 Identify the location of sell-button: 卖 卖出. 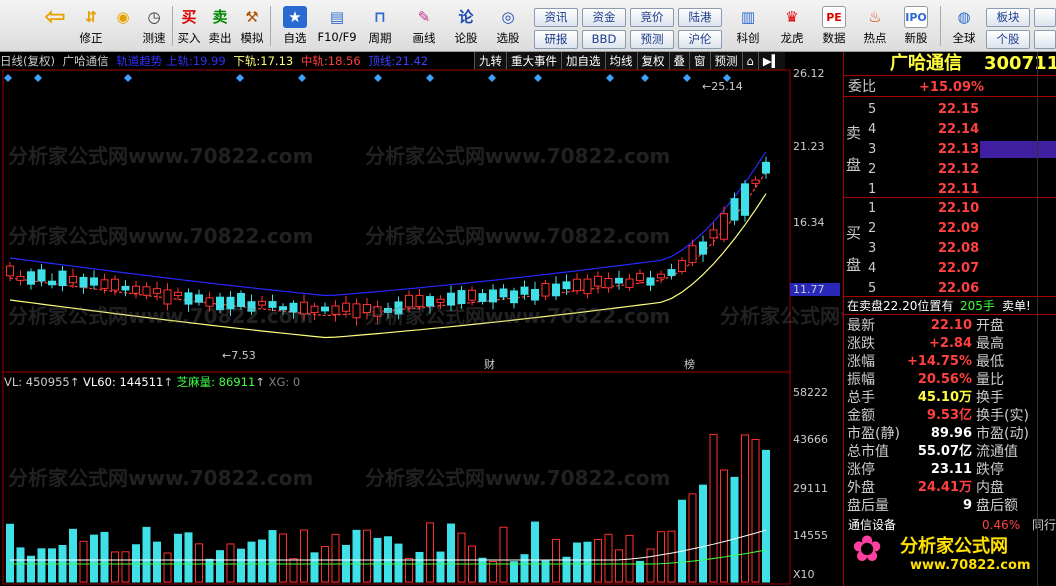
(220, 26).